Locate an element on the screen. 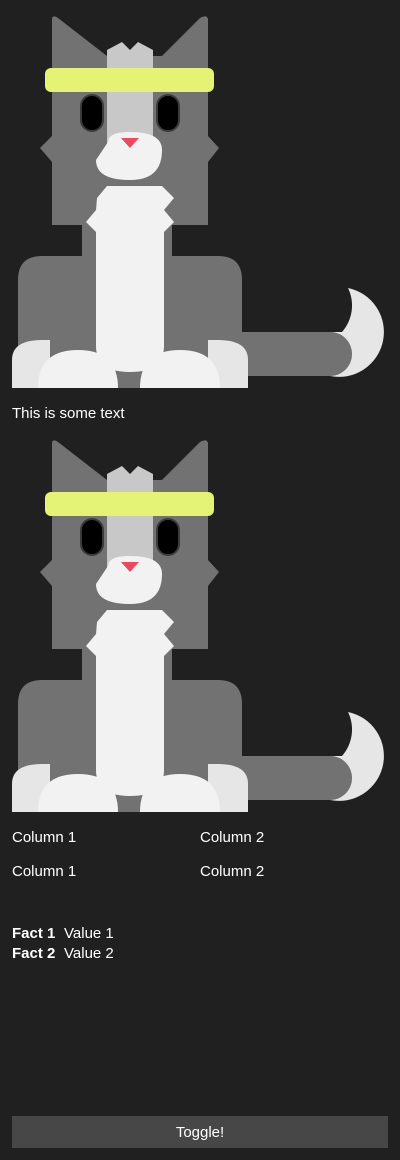 The width and height of the screenshot is (400, 1160). fact-row: Fact 1 Value 1 is located at coordinates (63, 934).